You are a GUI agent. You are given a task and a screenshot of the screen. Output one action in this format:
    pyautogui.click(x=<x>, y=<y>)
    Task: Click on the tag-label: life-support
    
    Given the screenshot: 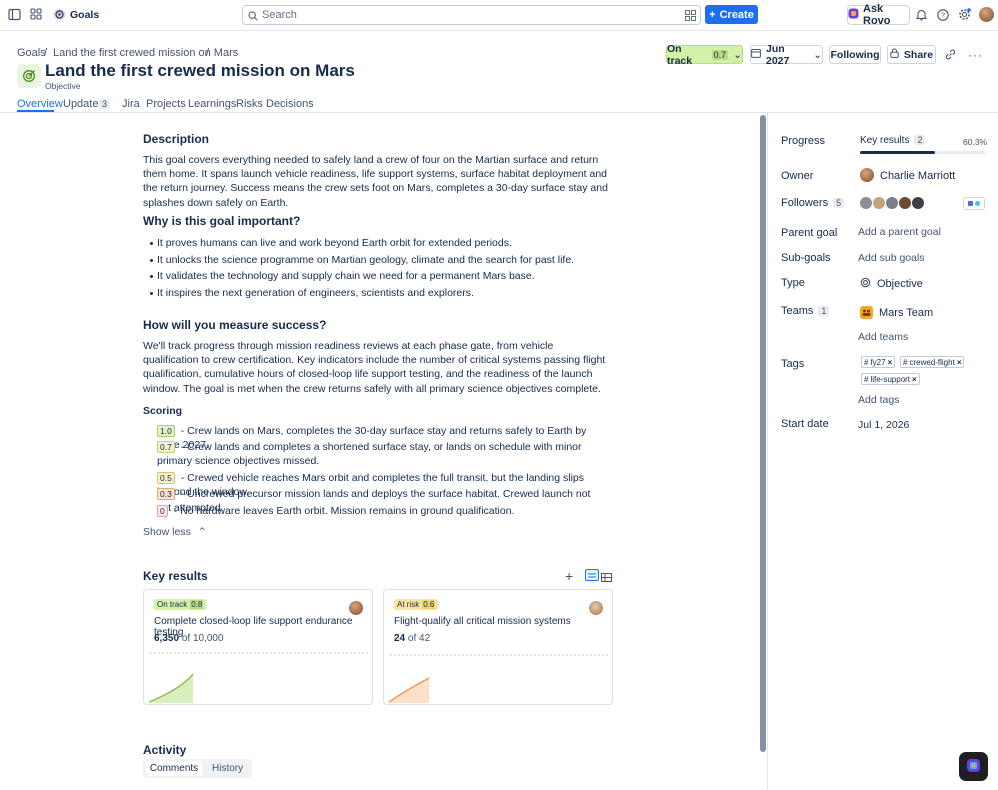 What is the action you would take?
    pyautogui.click(x=890, y=379)
    